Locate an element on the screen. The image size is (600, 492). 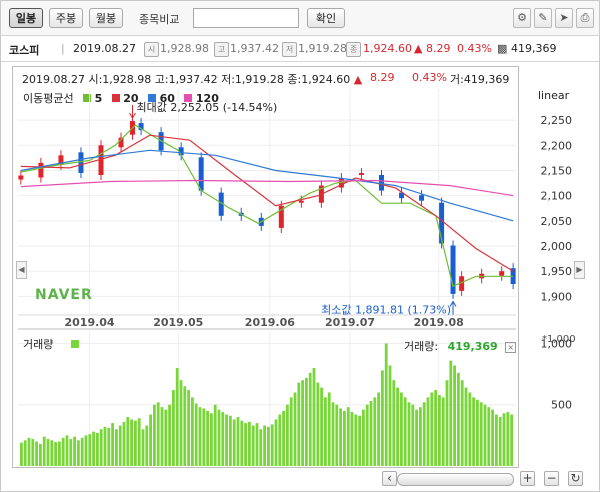
volume-y-tick-label: 500 is located at coordinates (561, 405).